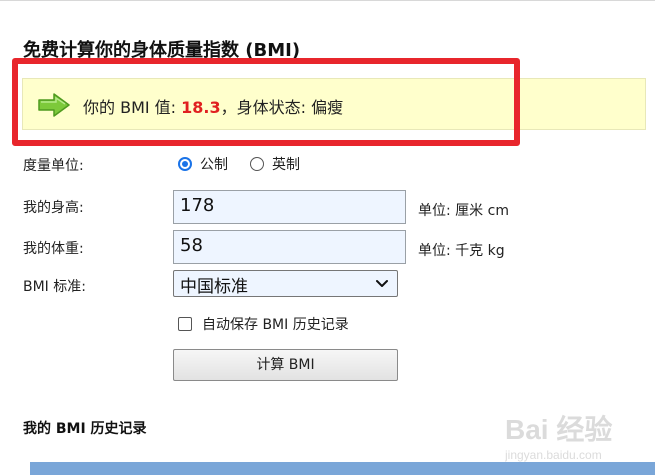 This screenshot has height=475, width=655. What do you see at coordinates (53, 249) in the screenshot?
I see `weight-label: 我的体重:` at bounding box center [53, 249].